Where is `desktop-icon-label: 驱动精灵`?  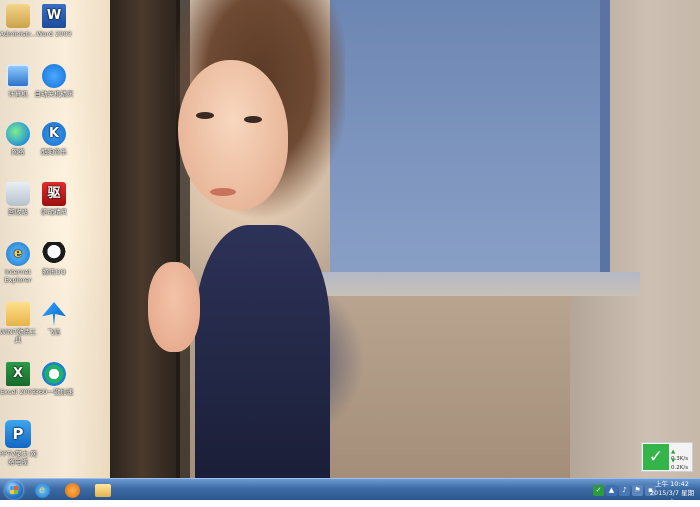
desktop-icon-label: 驱动精灵 is located at coordinates (54, 212).